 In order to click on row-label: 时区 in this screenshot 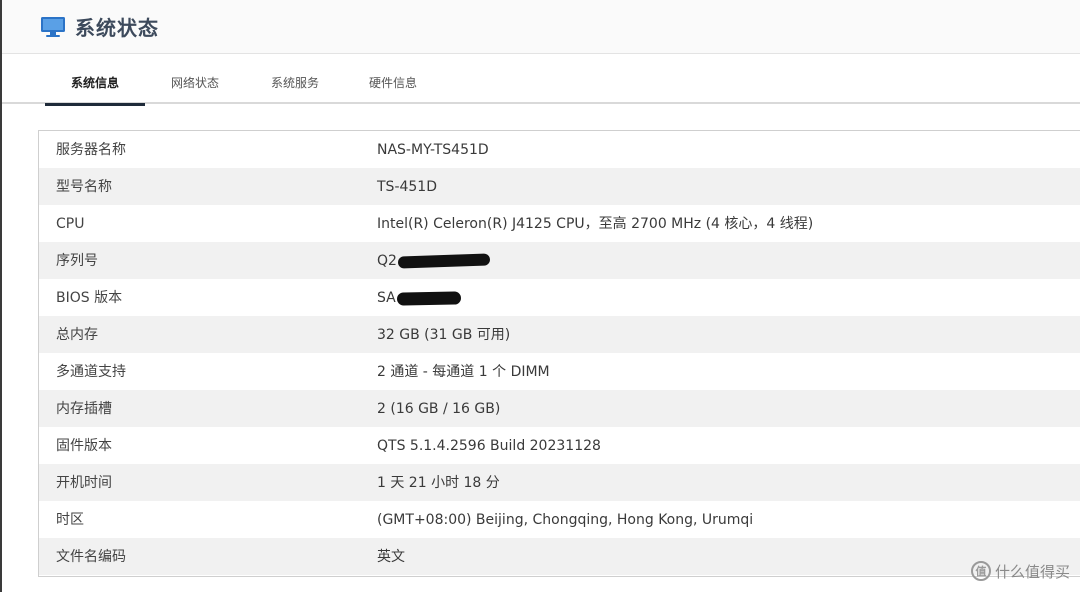, I will do `click(70, 520)`.